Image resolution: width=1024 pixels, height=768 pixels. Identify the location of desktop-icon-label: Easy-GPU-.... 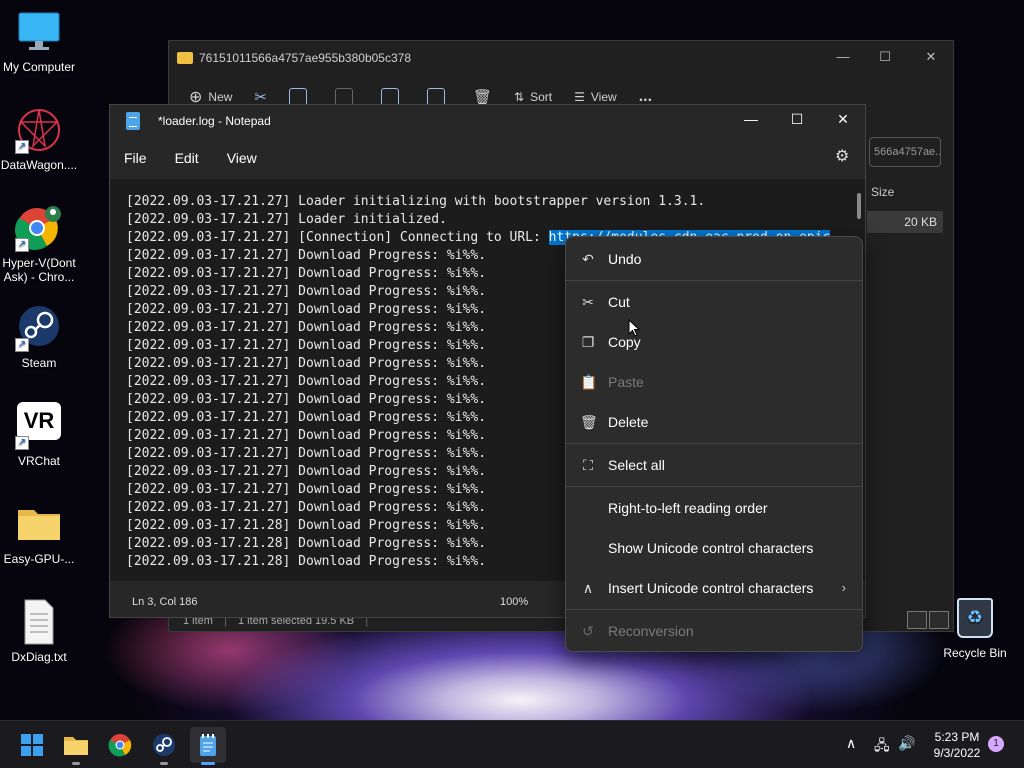
(39, 559).